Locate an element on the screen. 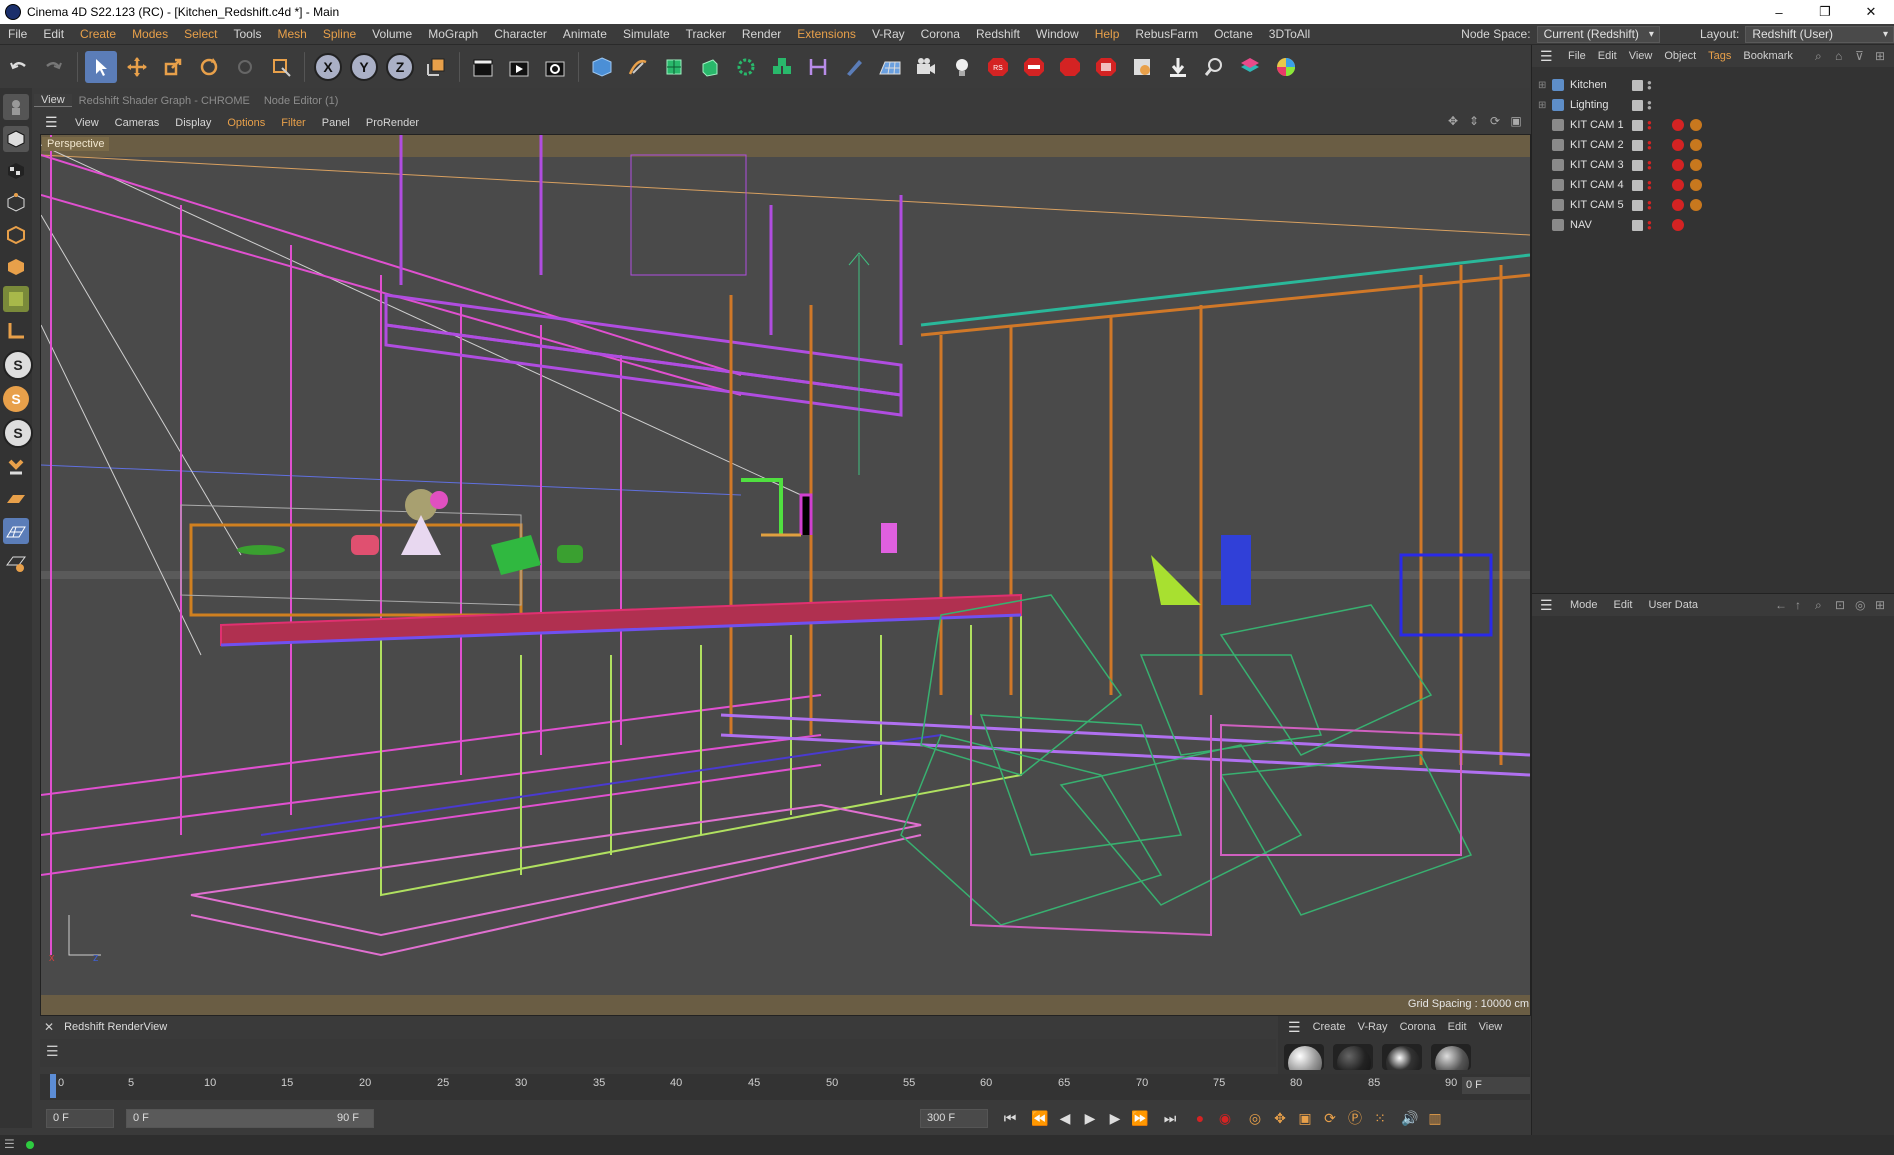 This screenshot has height=1155, width=1894. menu-edit: Edit is located at coordinates (53, 34).